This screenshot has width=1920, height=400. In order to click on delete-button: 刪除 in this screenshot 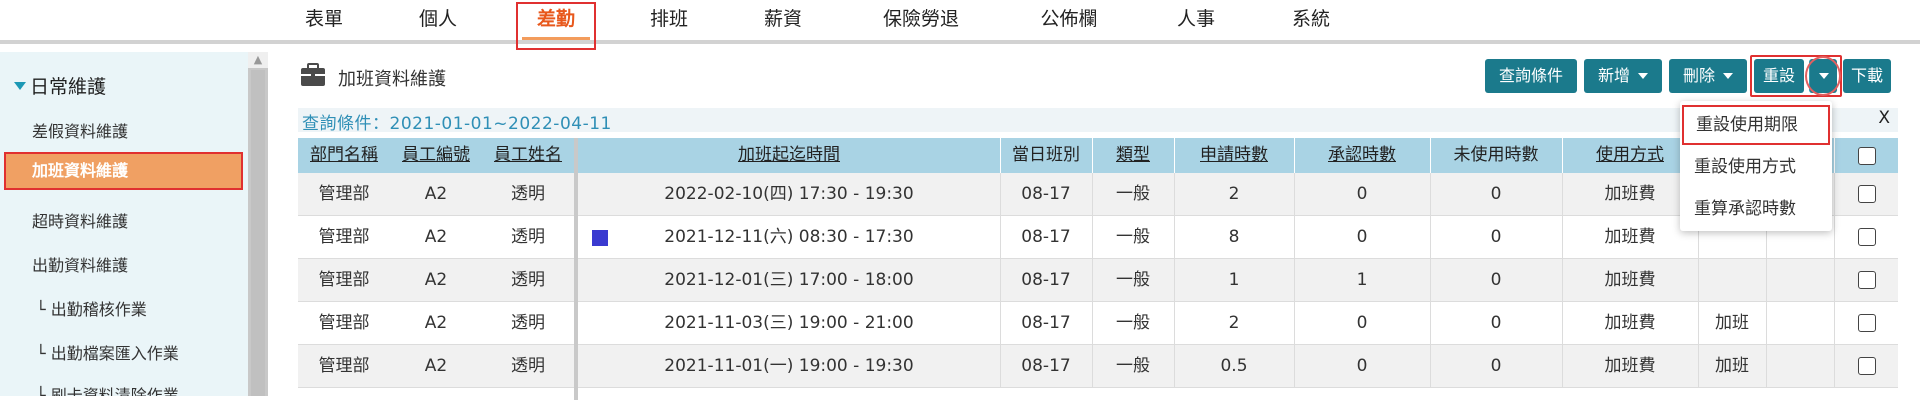, I will do `click(1708, 76)`.